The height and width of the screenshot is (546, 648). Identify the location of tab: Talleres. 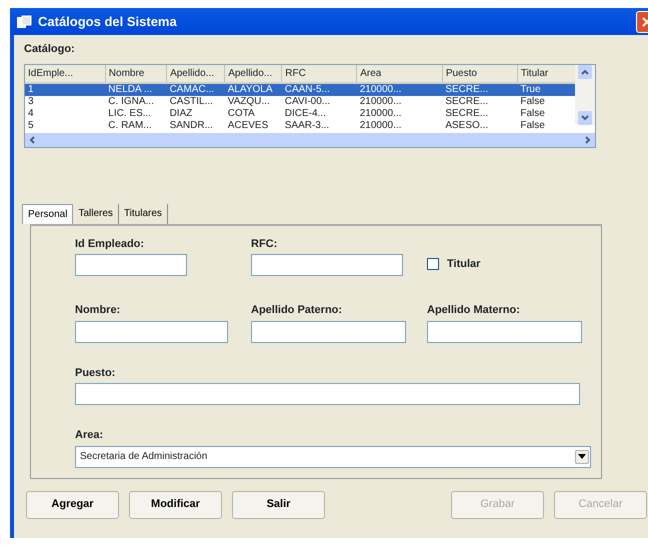
(96, 214).